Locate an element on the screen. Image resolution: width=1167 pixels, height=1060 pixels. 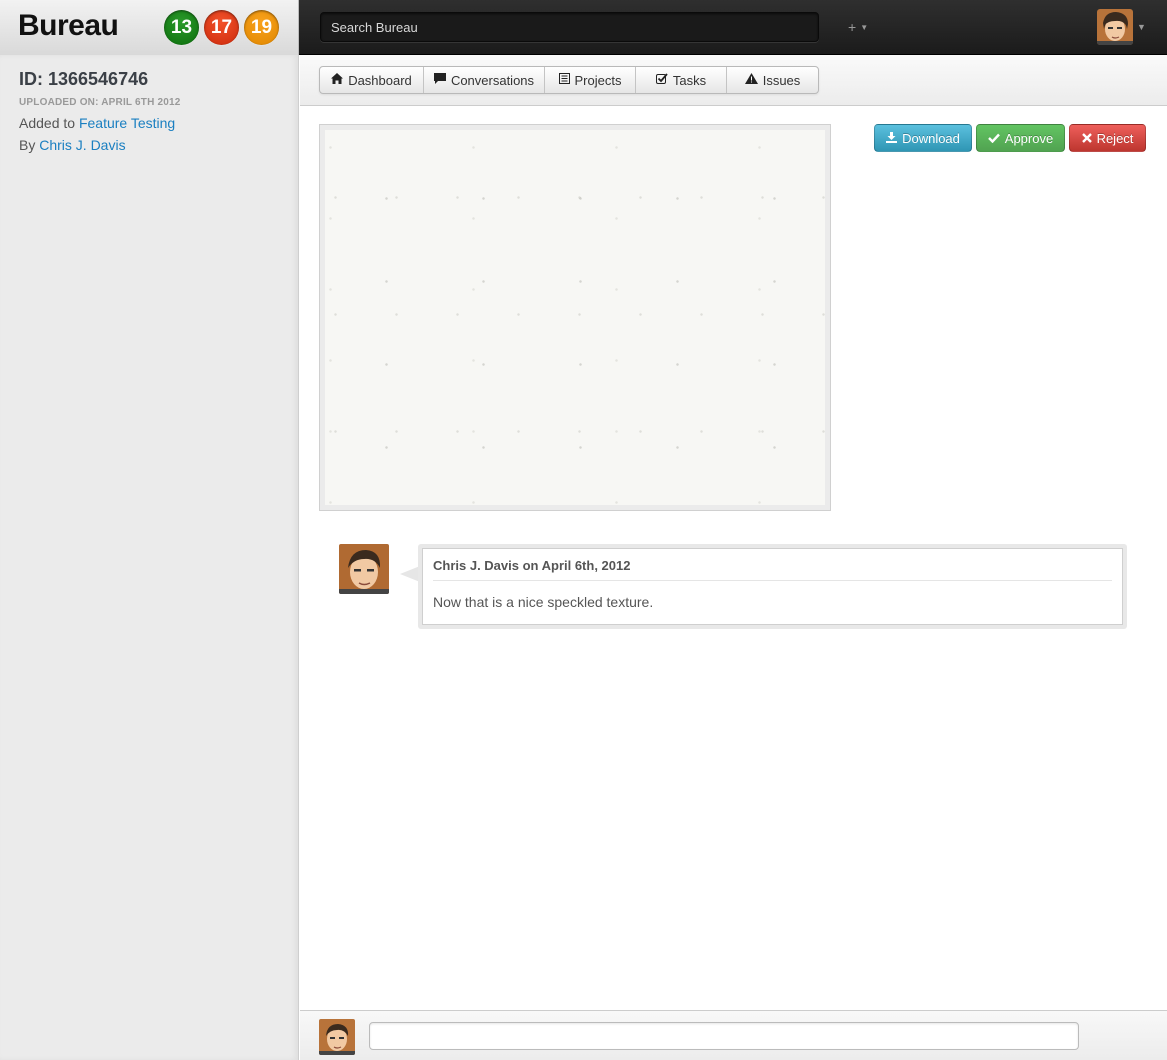
tab-label: Issues is located at coordinates (781, 80).